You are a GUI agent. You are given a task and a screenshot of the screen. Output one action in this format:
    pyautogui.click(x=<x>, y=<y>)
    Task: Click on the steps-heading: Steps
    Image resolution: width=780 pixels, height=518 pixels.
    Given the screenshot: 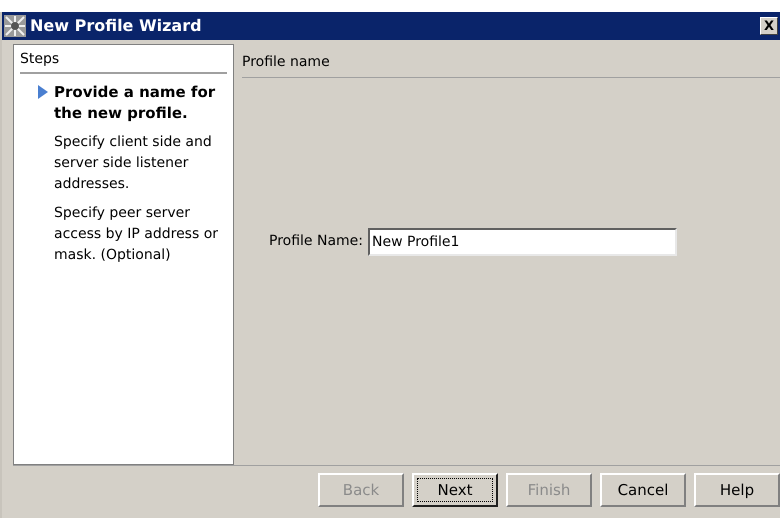 What is the action you would take?
    pyautogui.click(x=123, y=61)
    